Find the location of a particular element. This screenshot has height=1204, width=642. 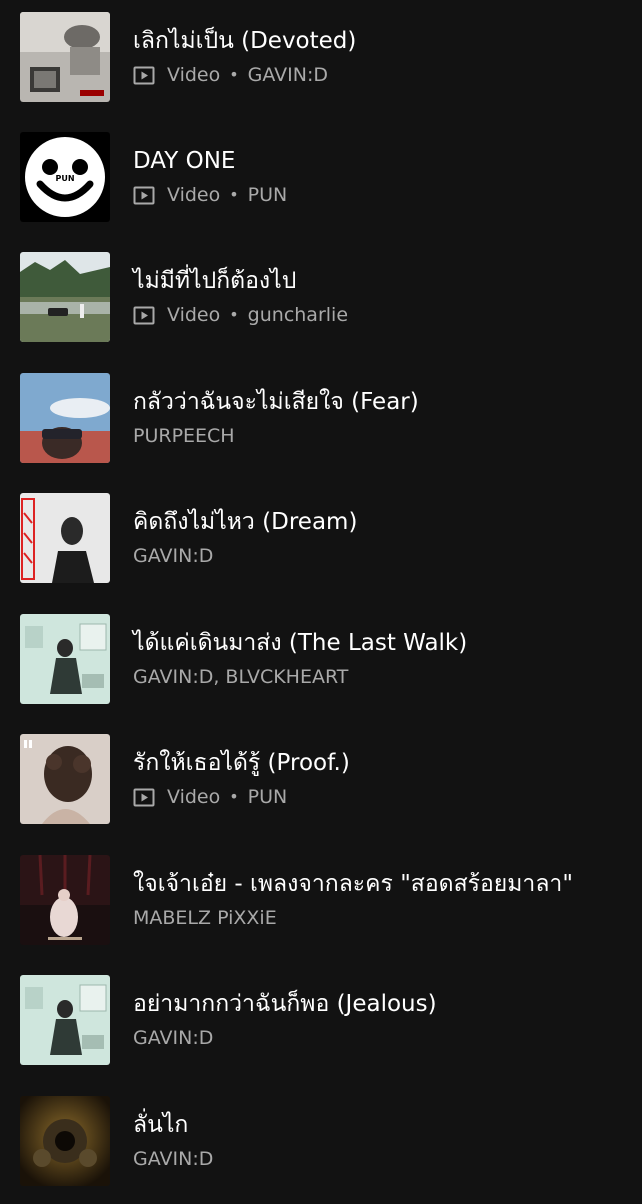

track-title: กลัวว่าฉันจะไม่เสียใจ (Fear) is located at coordinates (276, 402).